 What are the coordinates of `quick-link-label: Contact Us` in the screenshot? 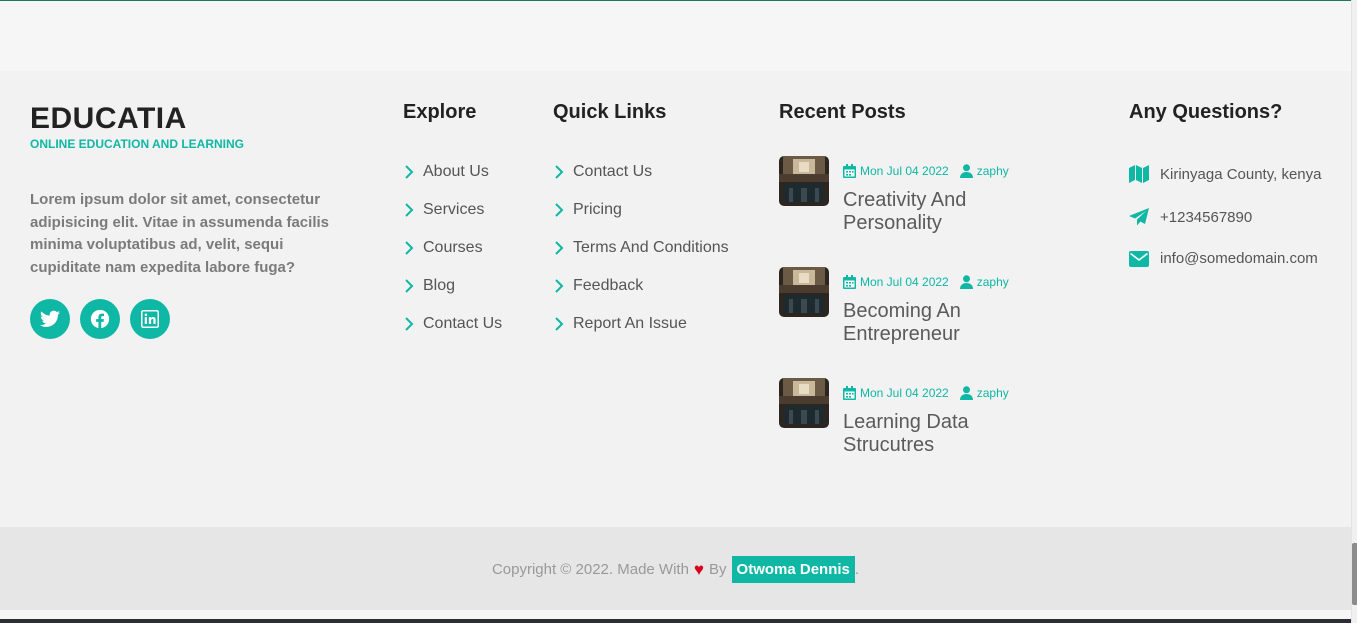 It's located at (612, 172).